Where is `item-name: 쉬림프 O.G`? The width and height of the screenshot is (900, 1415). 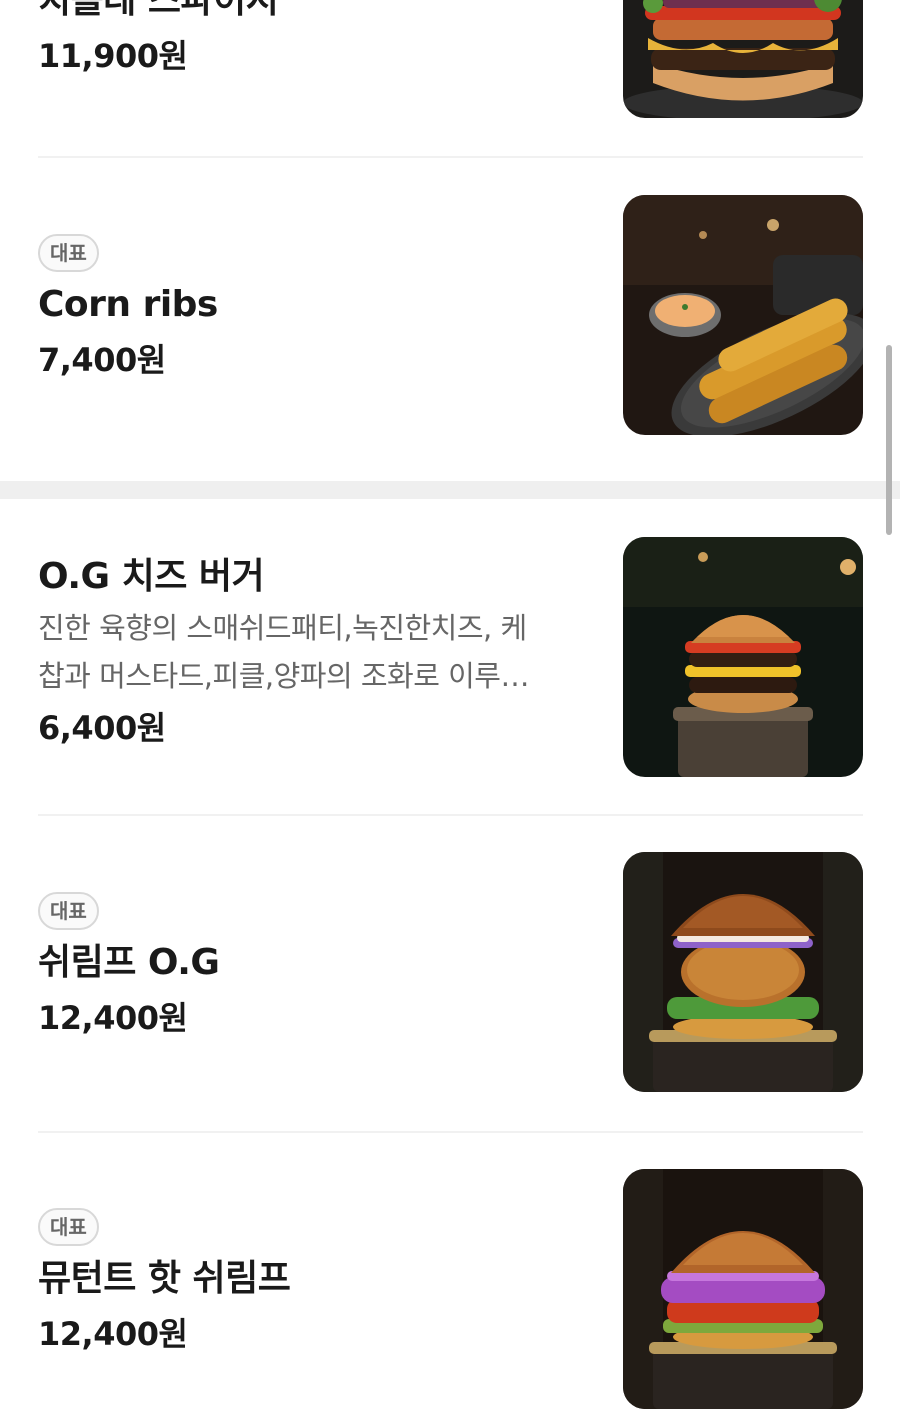 item-name: 쉬림프 O.G is located at coordinates (129, 962).